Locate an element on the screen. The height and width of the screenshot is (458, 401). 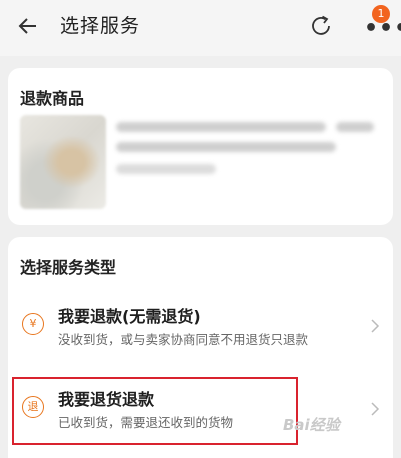
product-thumbnail is located at coordinates (63, 162).